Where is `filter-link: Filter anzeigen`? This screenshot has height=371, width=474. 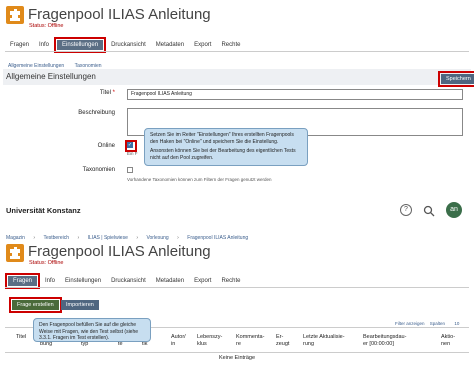
filter-link: Filter anzeigen is located at coordinates (410, 323).